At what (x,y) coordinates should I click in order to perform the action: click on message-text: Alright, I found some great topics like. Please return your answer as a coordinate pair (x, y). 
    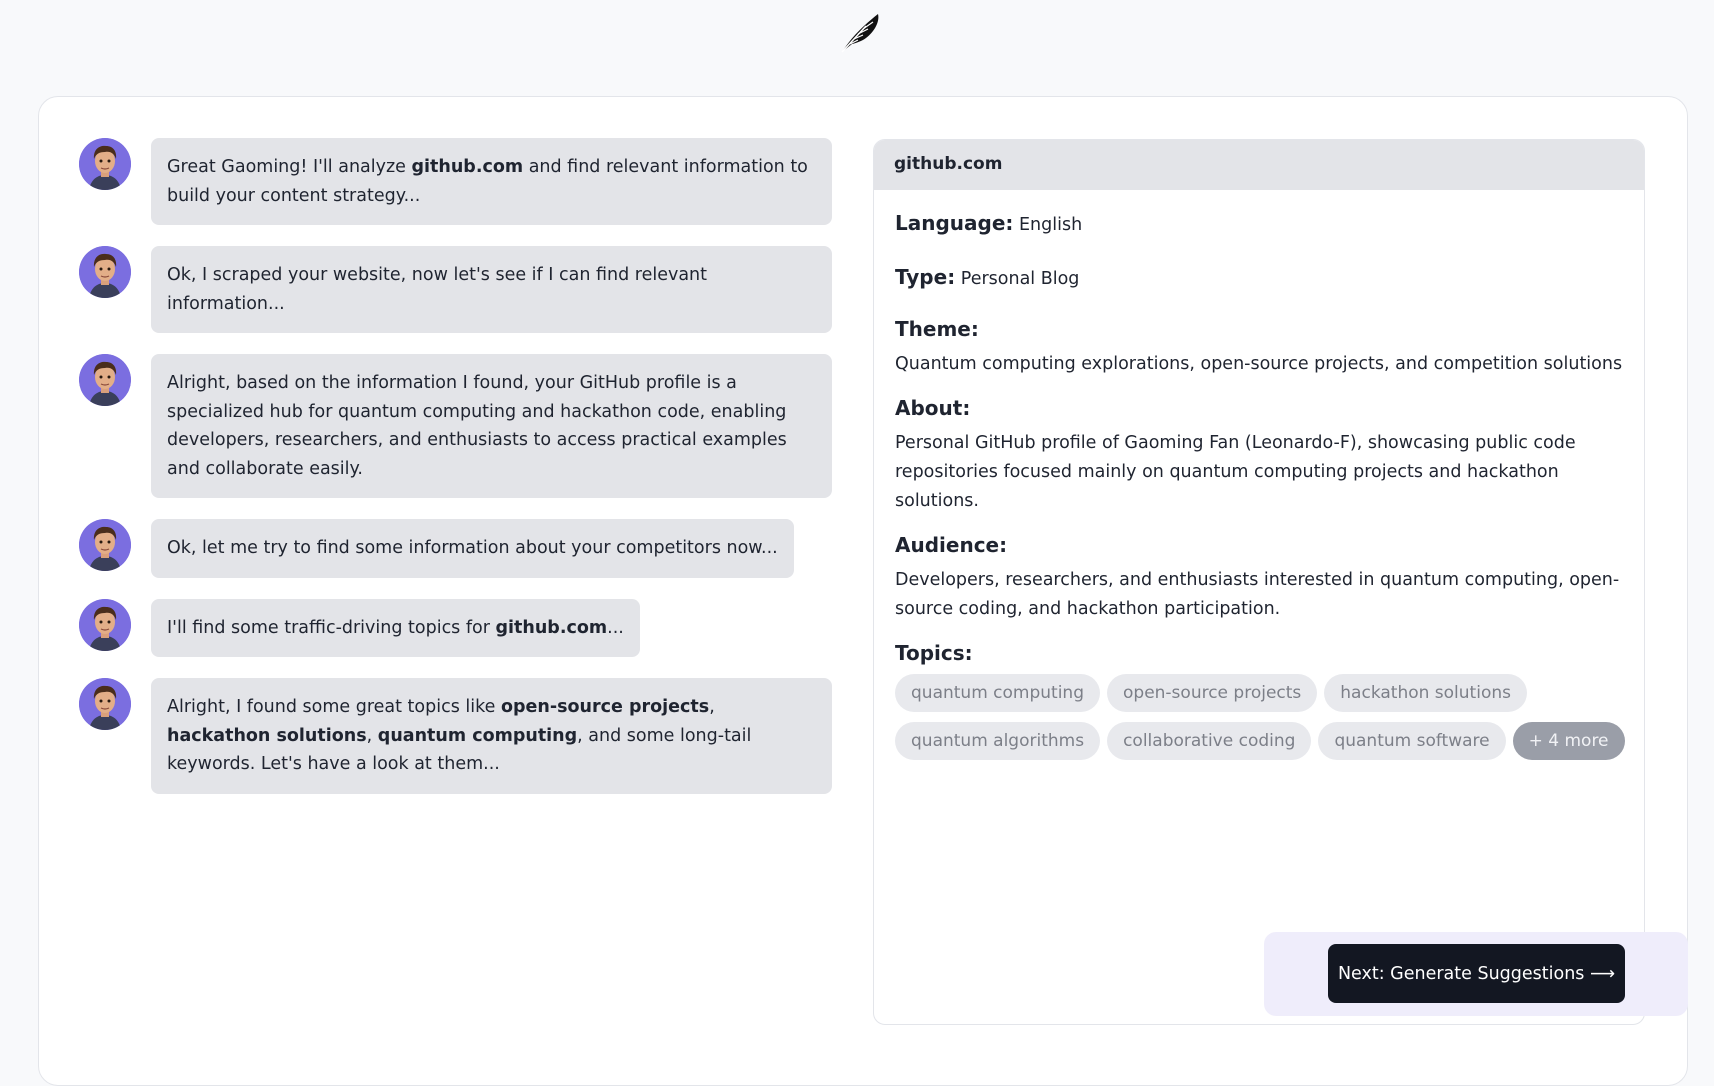
    Looking at the image, I should click on (334, 707).